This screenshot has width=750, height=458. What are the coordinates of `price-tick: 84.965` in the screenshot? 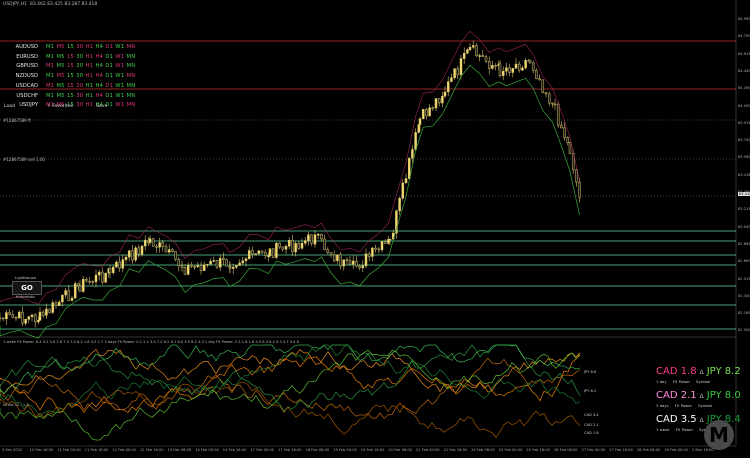 It's located at (744, 19).